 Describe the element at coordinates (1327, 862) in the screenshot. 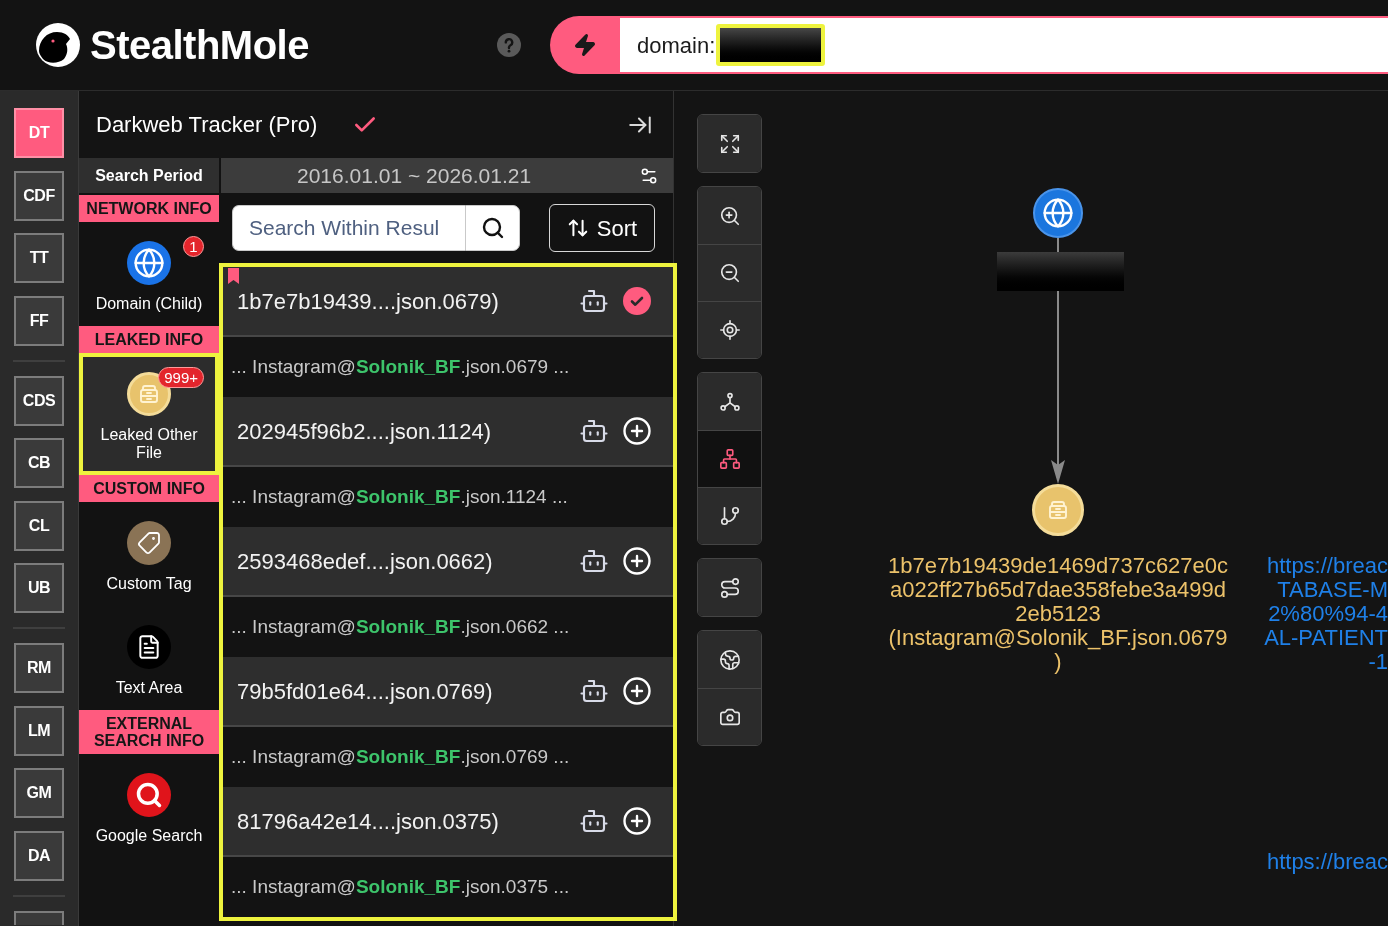

I see `url-label: https://breac` at that location.